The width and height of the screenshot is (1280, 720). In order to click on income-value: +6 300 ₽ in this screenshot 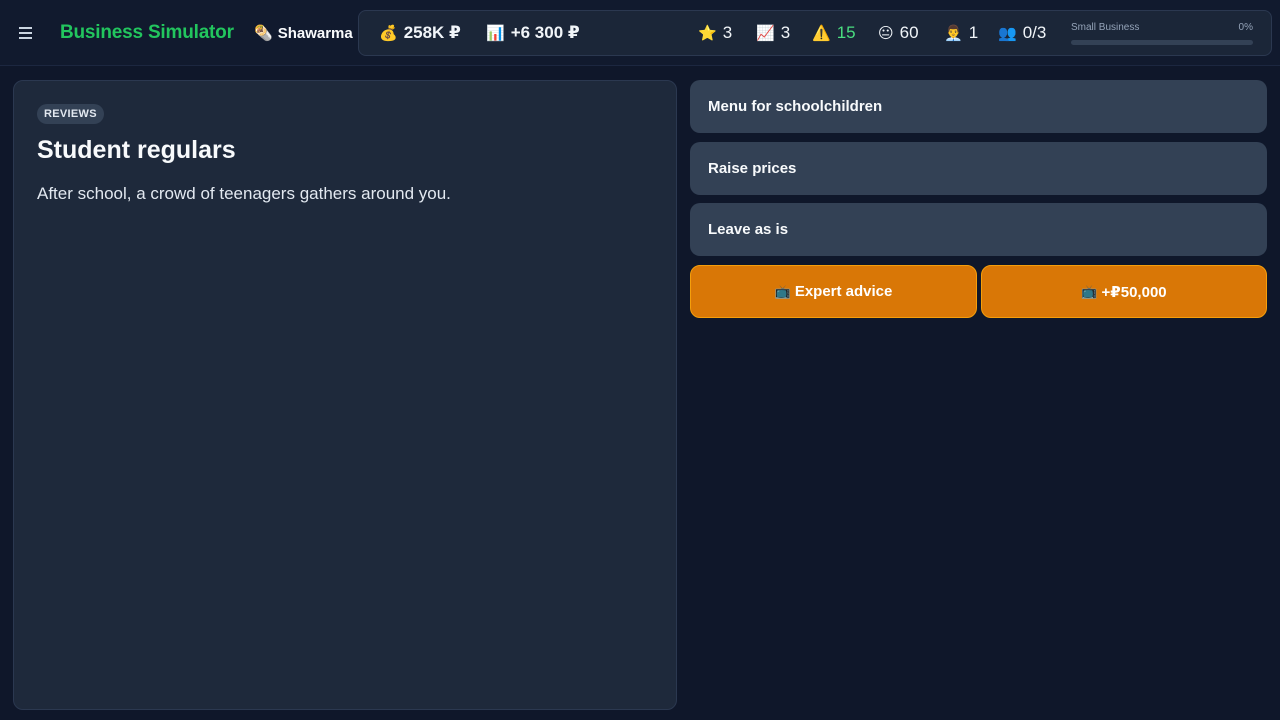, I will do `click(545, 32)`.